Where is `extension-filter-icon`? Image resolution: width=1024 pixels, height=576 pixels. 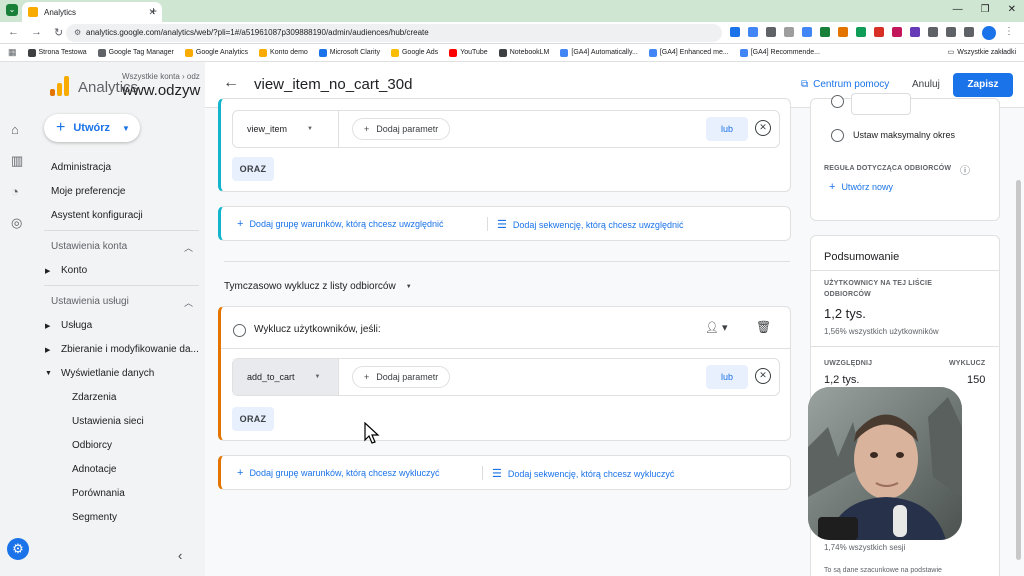
extension-filter-icon is located at coordinates (735, 32).